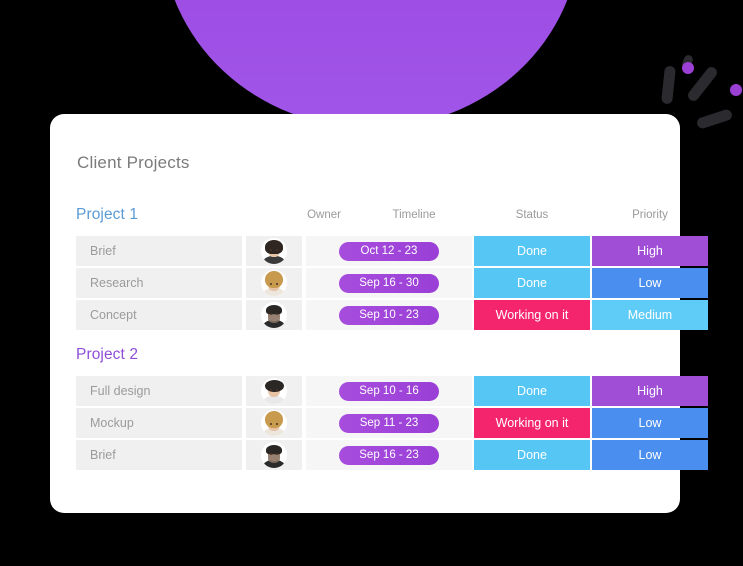  I want to click on timeline-pill: Sep 10 - 16, so click(389, 391).